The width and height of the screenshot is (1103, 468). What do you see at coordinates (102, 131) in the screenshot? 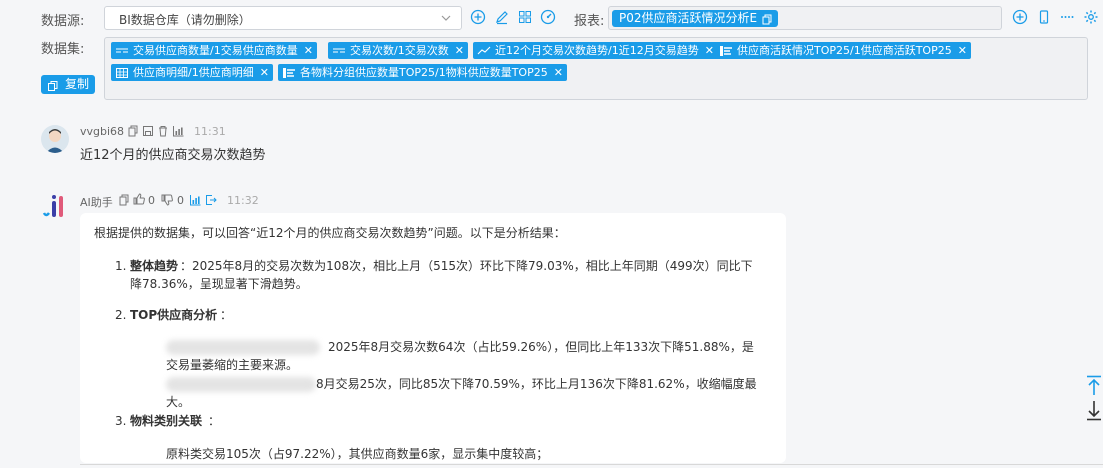
I see `user-name: vvgbi68` at bounding box center [102, 131].